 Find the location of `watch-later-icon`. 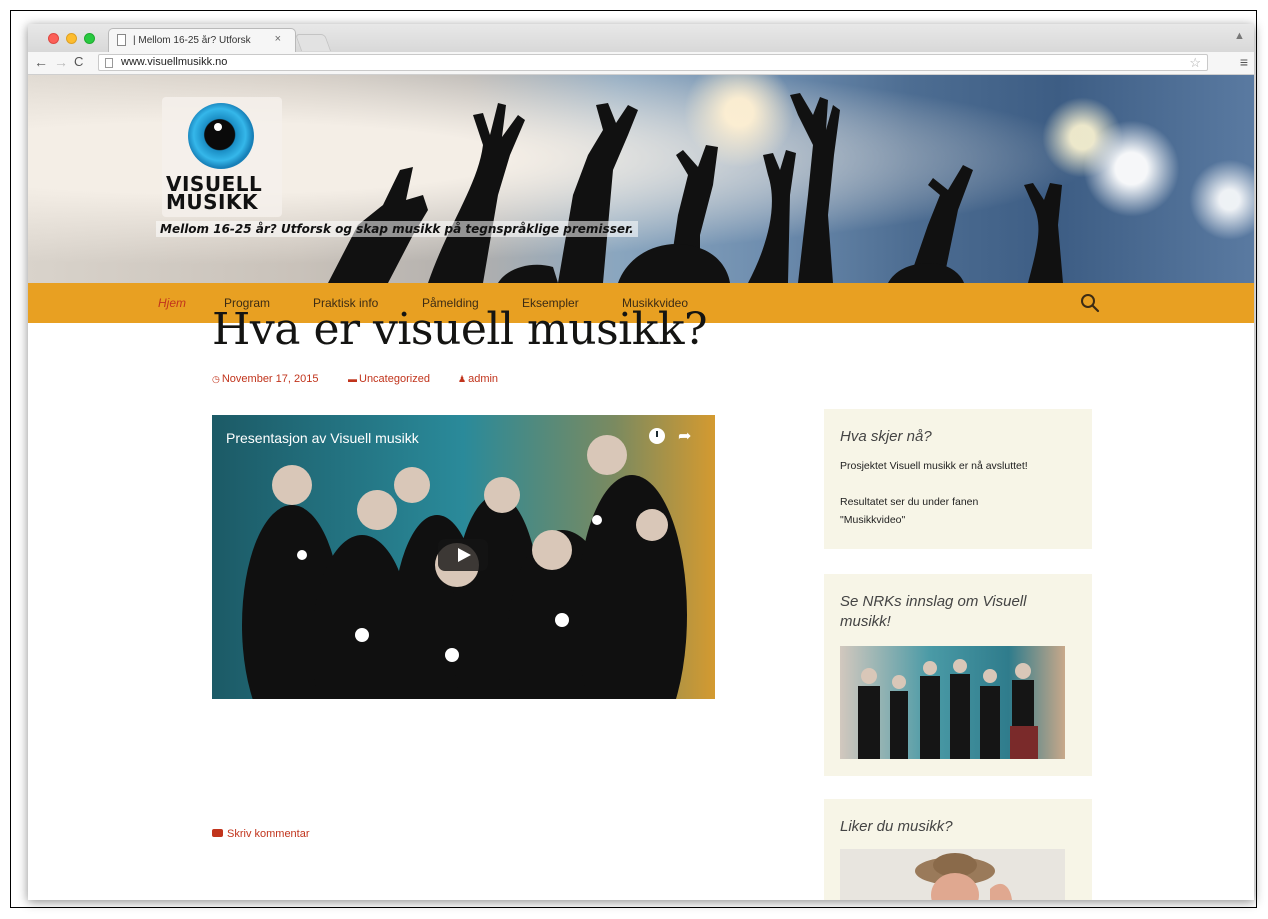

watch-later-icon is located at coordinates (657, 436).